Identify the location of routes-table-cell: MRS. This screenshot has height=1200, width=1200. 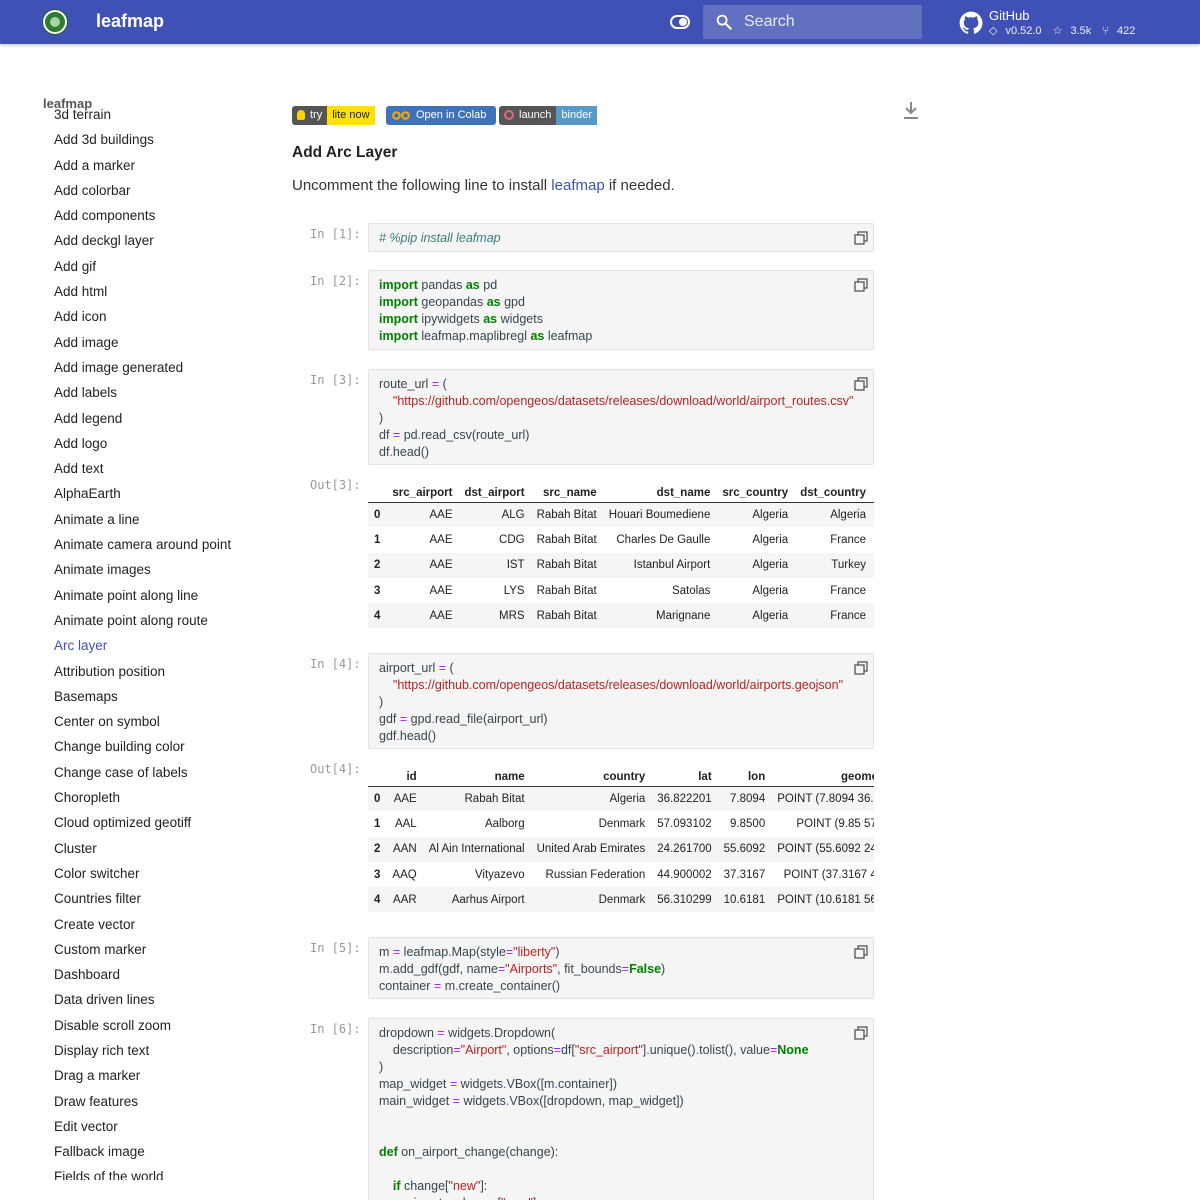
(494, 616).